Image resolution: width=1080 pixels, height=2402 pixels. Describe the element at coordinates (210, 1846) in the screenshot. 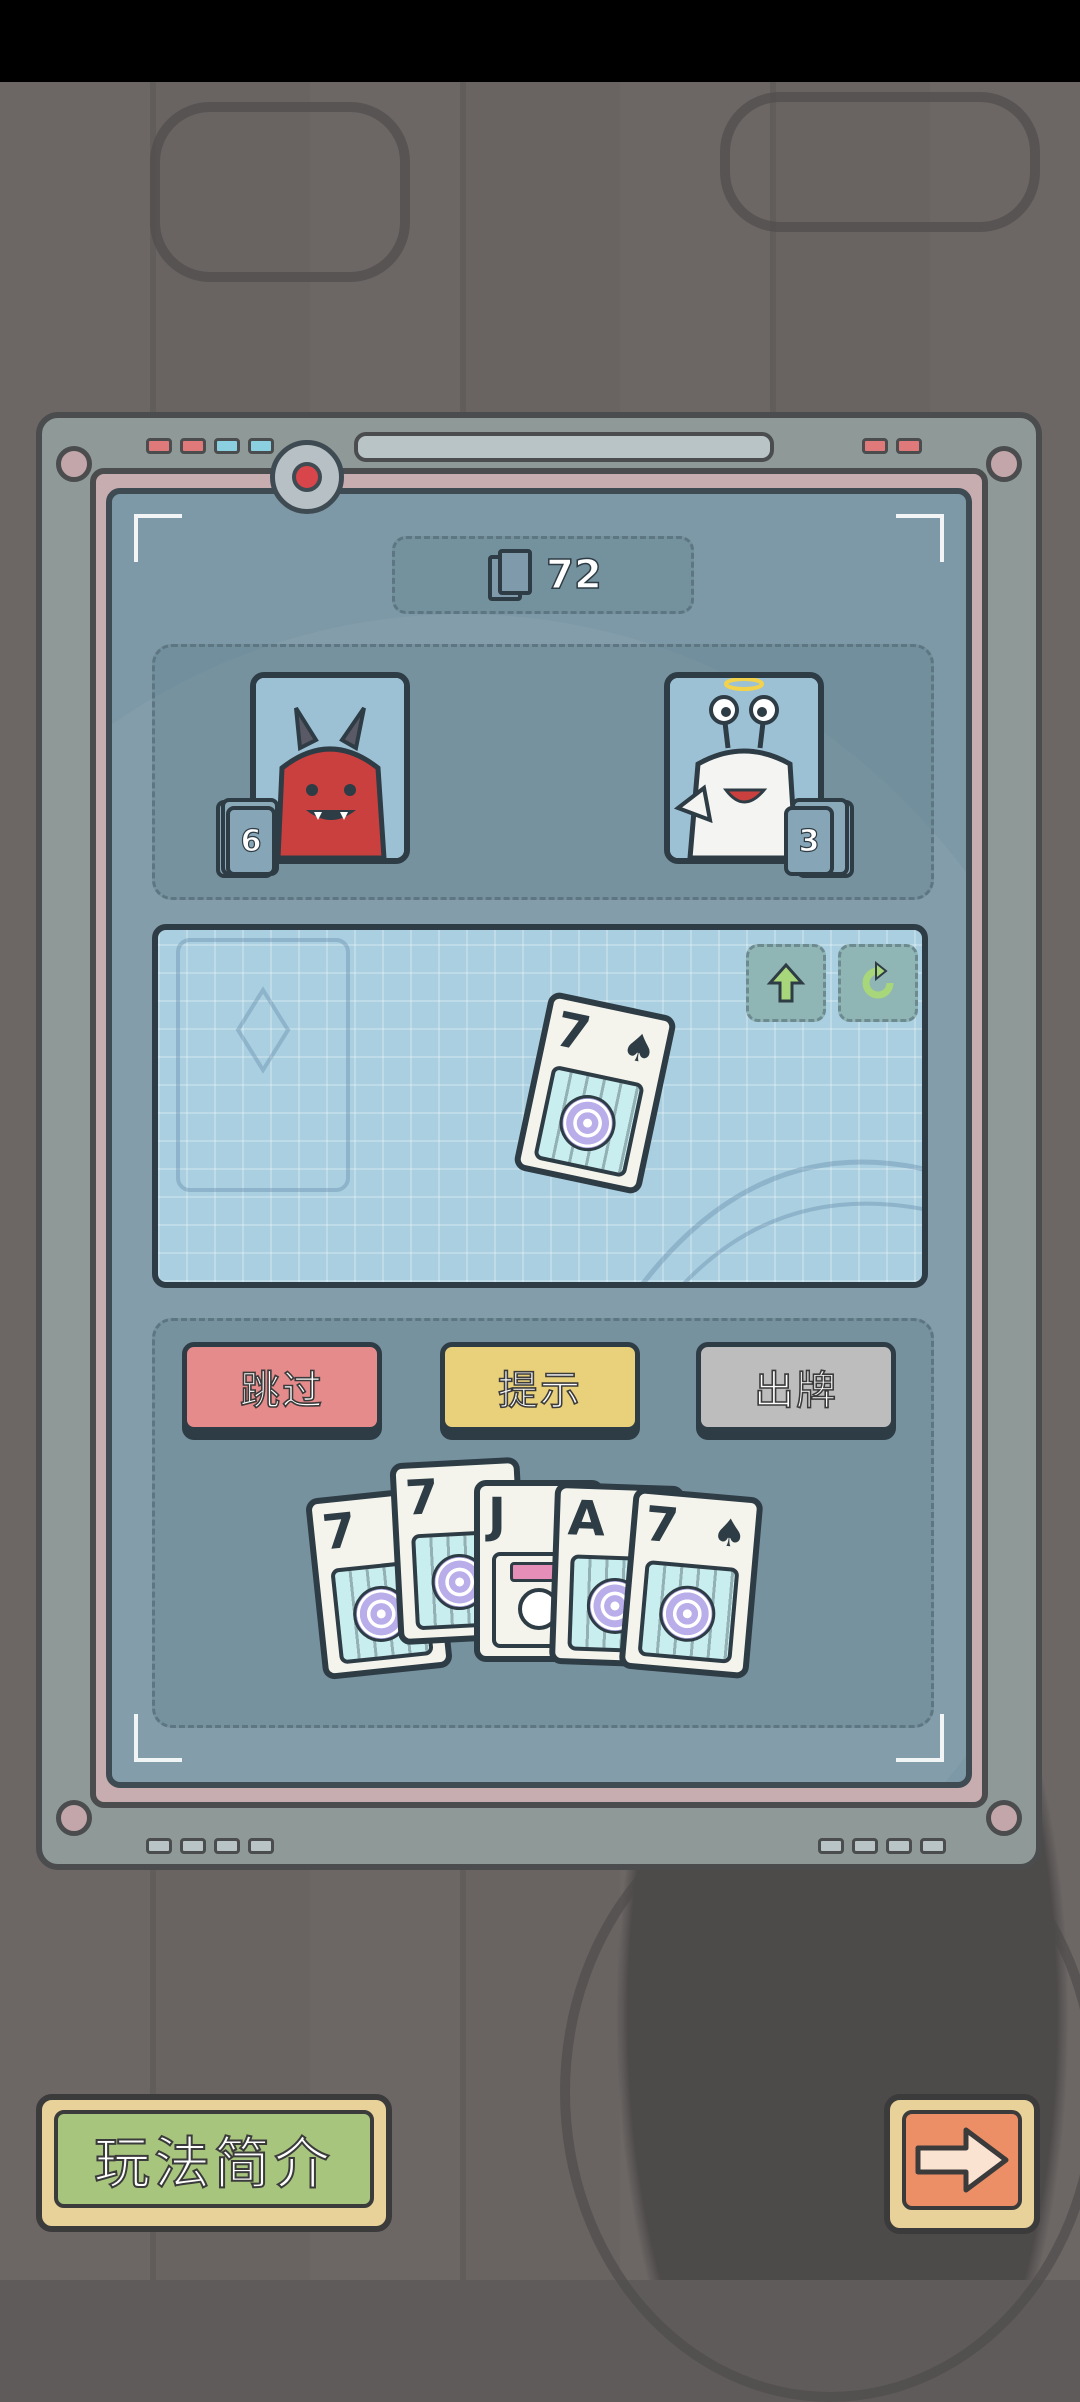

I see `bottom-lights` at that location.